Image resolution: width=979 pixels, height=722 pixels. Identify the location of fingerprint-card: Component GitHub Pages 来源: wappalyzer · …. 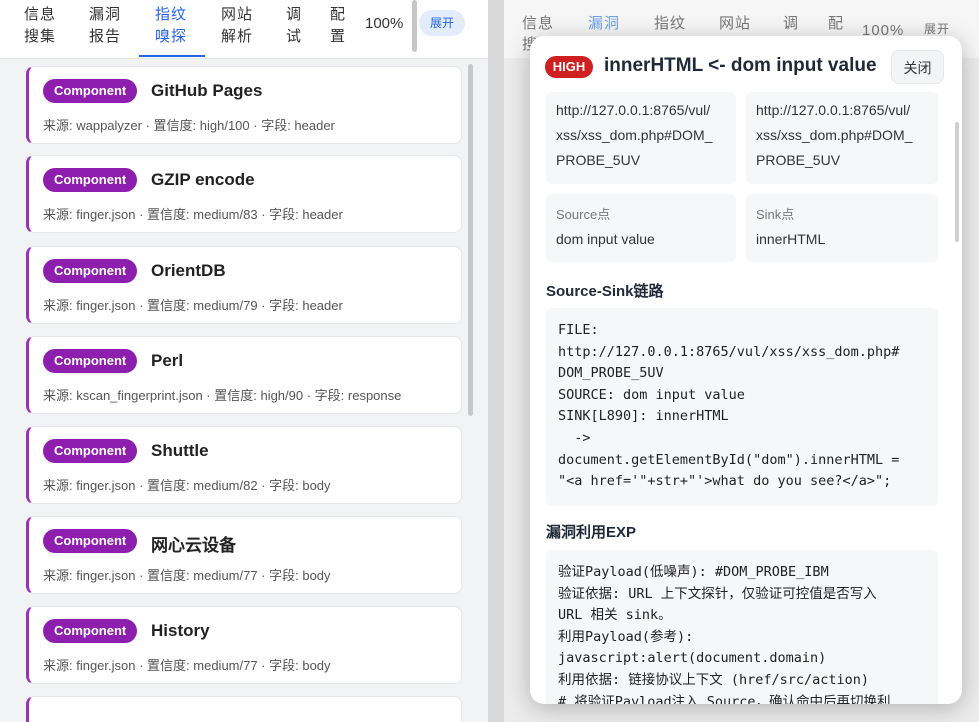
(244, 105).